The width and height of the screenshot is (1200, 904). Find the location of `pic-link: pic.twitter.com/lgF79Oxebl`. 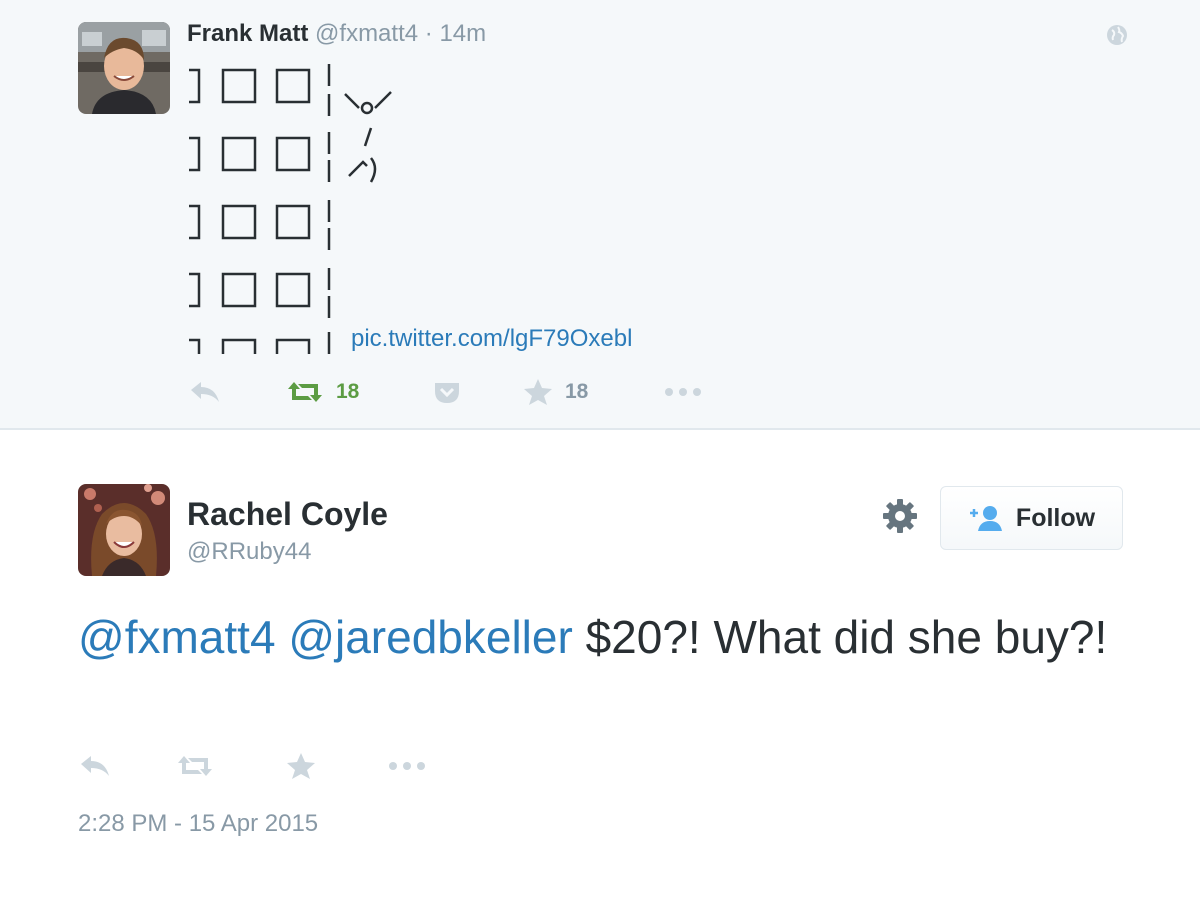

pic-link: pic.twitter.com/lgF79Oxebl is located at coordinates (491, 339).